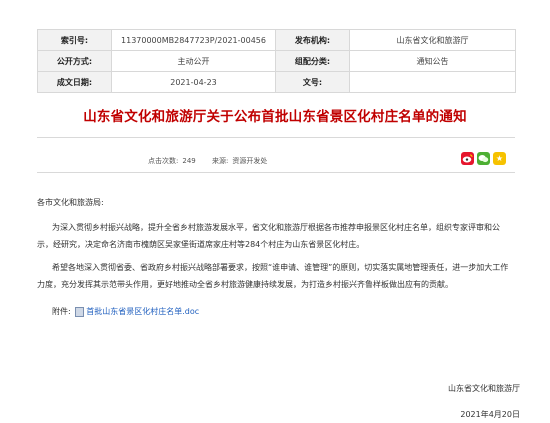 This screenshot has width=550, height=423. What do you see at coordinates (193, 82) in the screenshot?
I see `date-value: 2021-04-23` at bounding box center [193, 82].